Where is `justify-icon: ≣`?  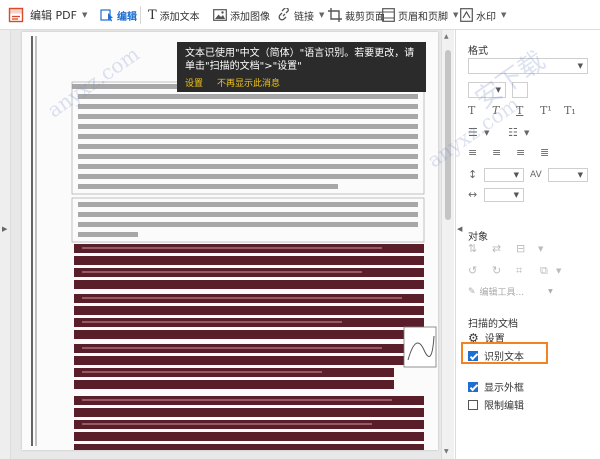 justify-icon: ≣ is located at coordinates (544, 153).